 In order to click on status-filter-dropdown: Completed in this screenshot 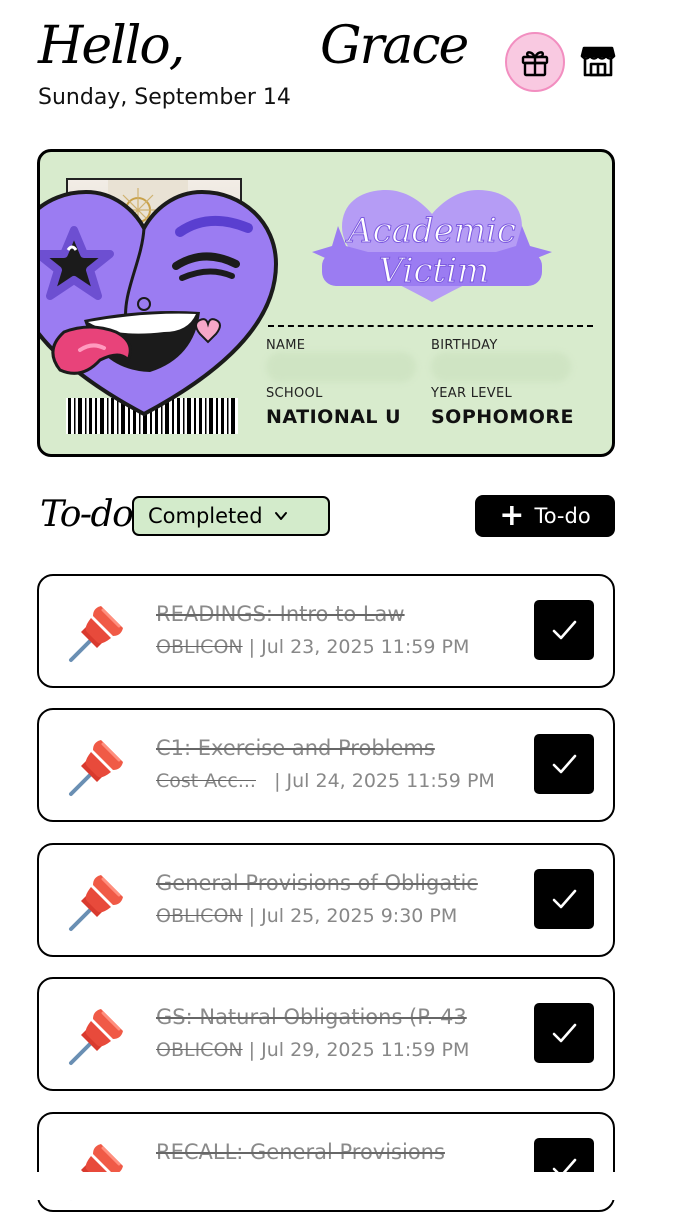, I will do `click(231, 516)`.